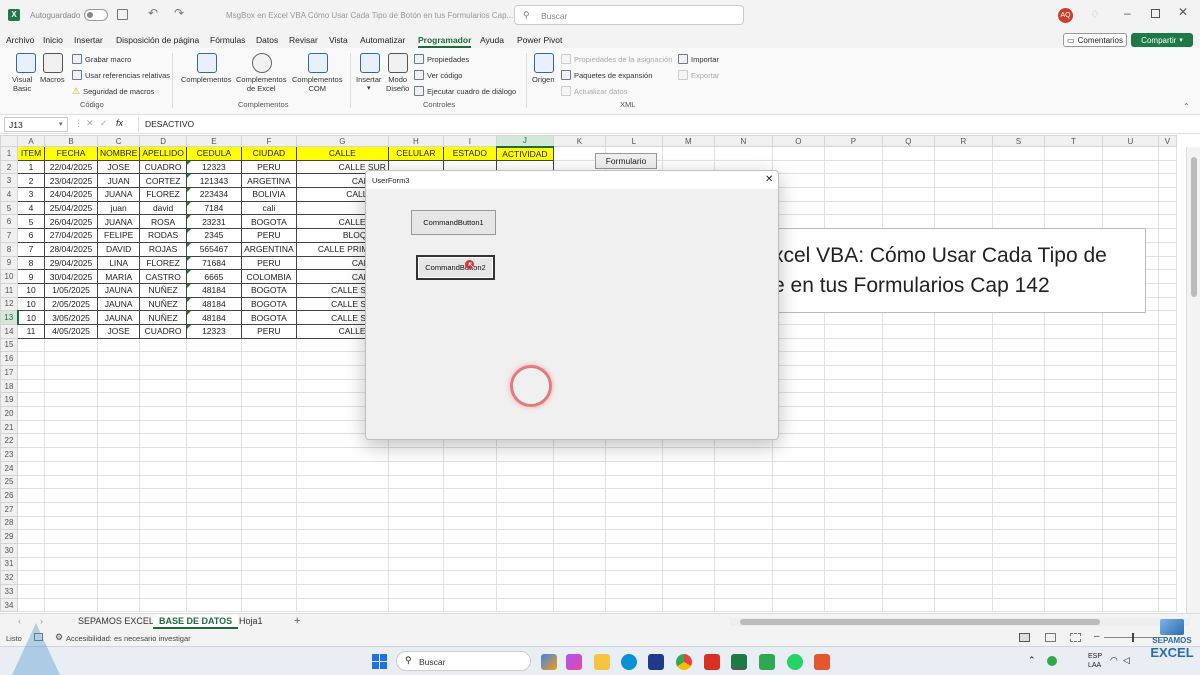  What do you see at coordinates (22, 84) in the screenshot?
I see `visual-basic-button: Visual Basic` at bounding box center [22, 84].